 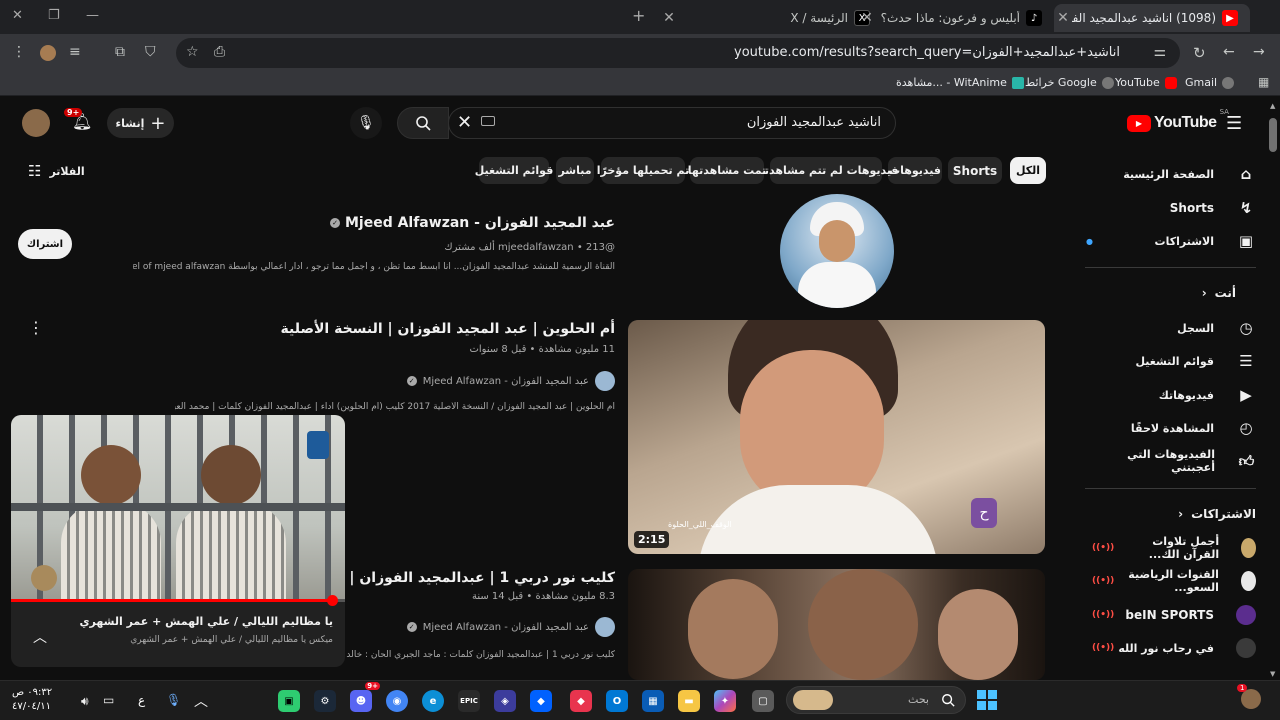 What do you see at coordinates (1171, 615) in the screenshot?
I see `sidebar-channel: beIN SPORTS ((•))` at bounding box center [1171, 615].